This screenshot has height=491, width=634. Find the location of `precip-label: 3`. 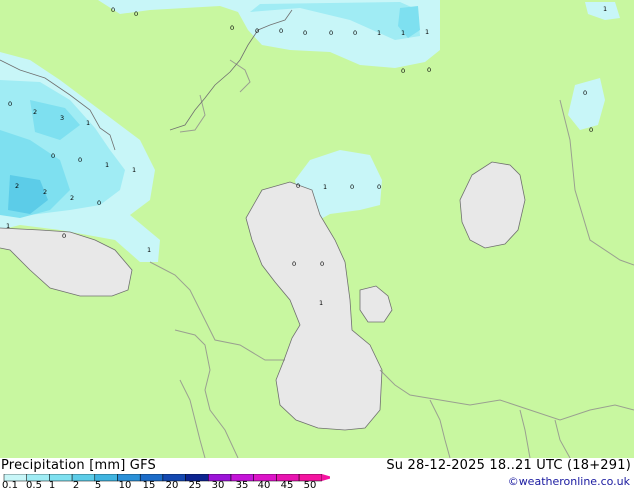

precip-label: 3 is located at coordinates (62, 118).